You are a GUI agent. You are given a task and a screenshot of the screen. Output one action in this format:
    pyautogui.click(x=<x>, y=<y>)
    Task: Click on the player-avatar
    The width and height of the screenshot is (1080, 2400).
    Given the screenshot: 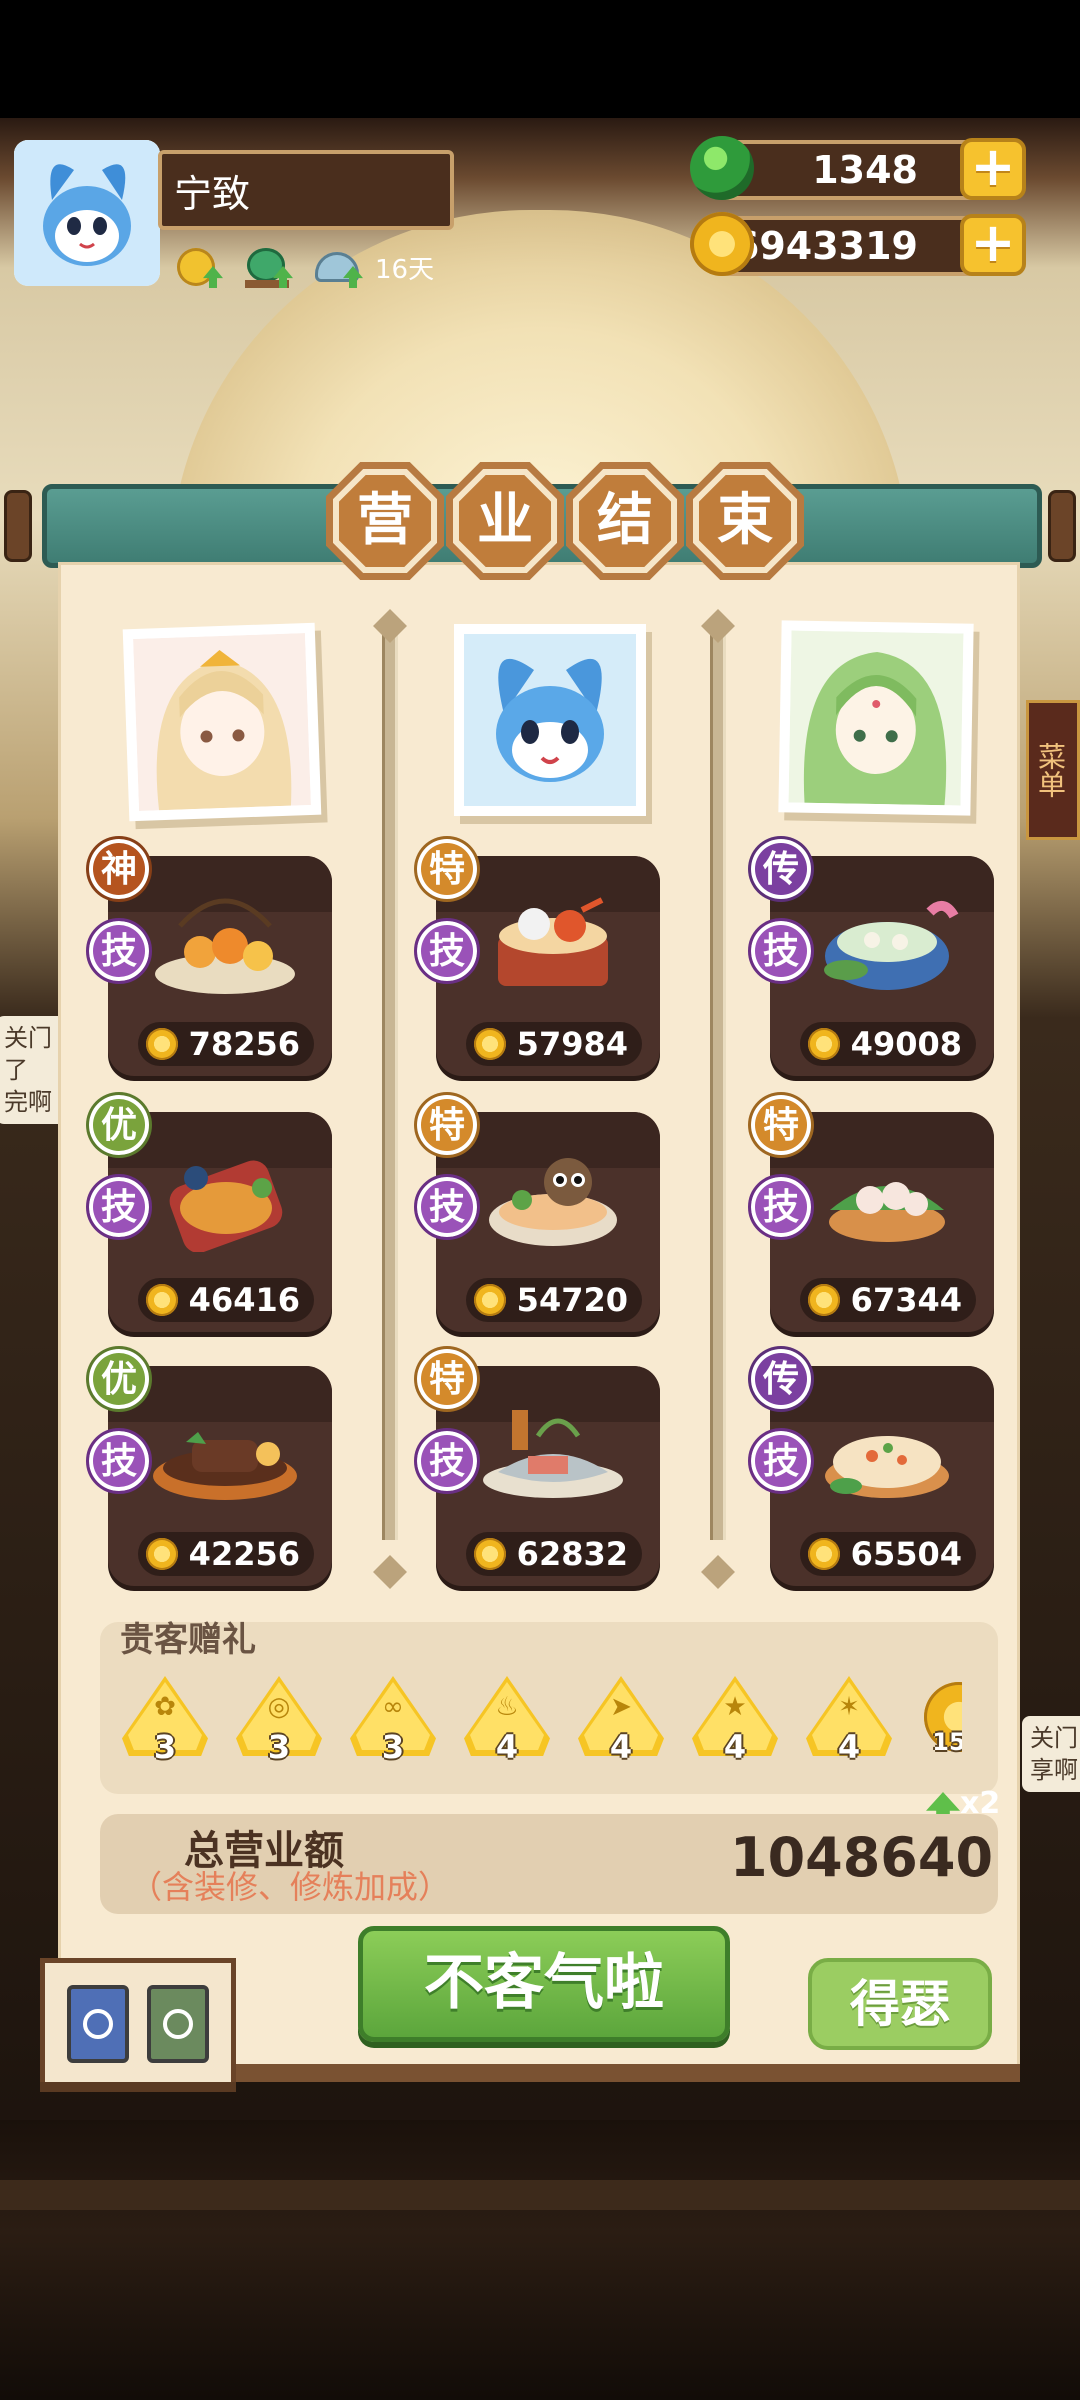 What is the action you would take?
    pyautogui.click(x=87, y=213)
    